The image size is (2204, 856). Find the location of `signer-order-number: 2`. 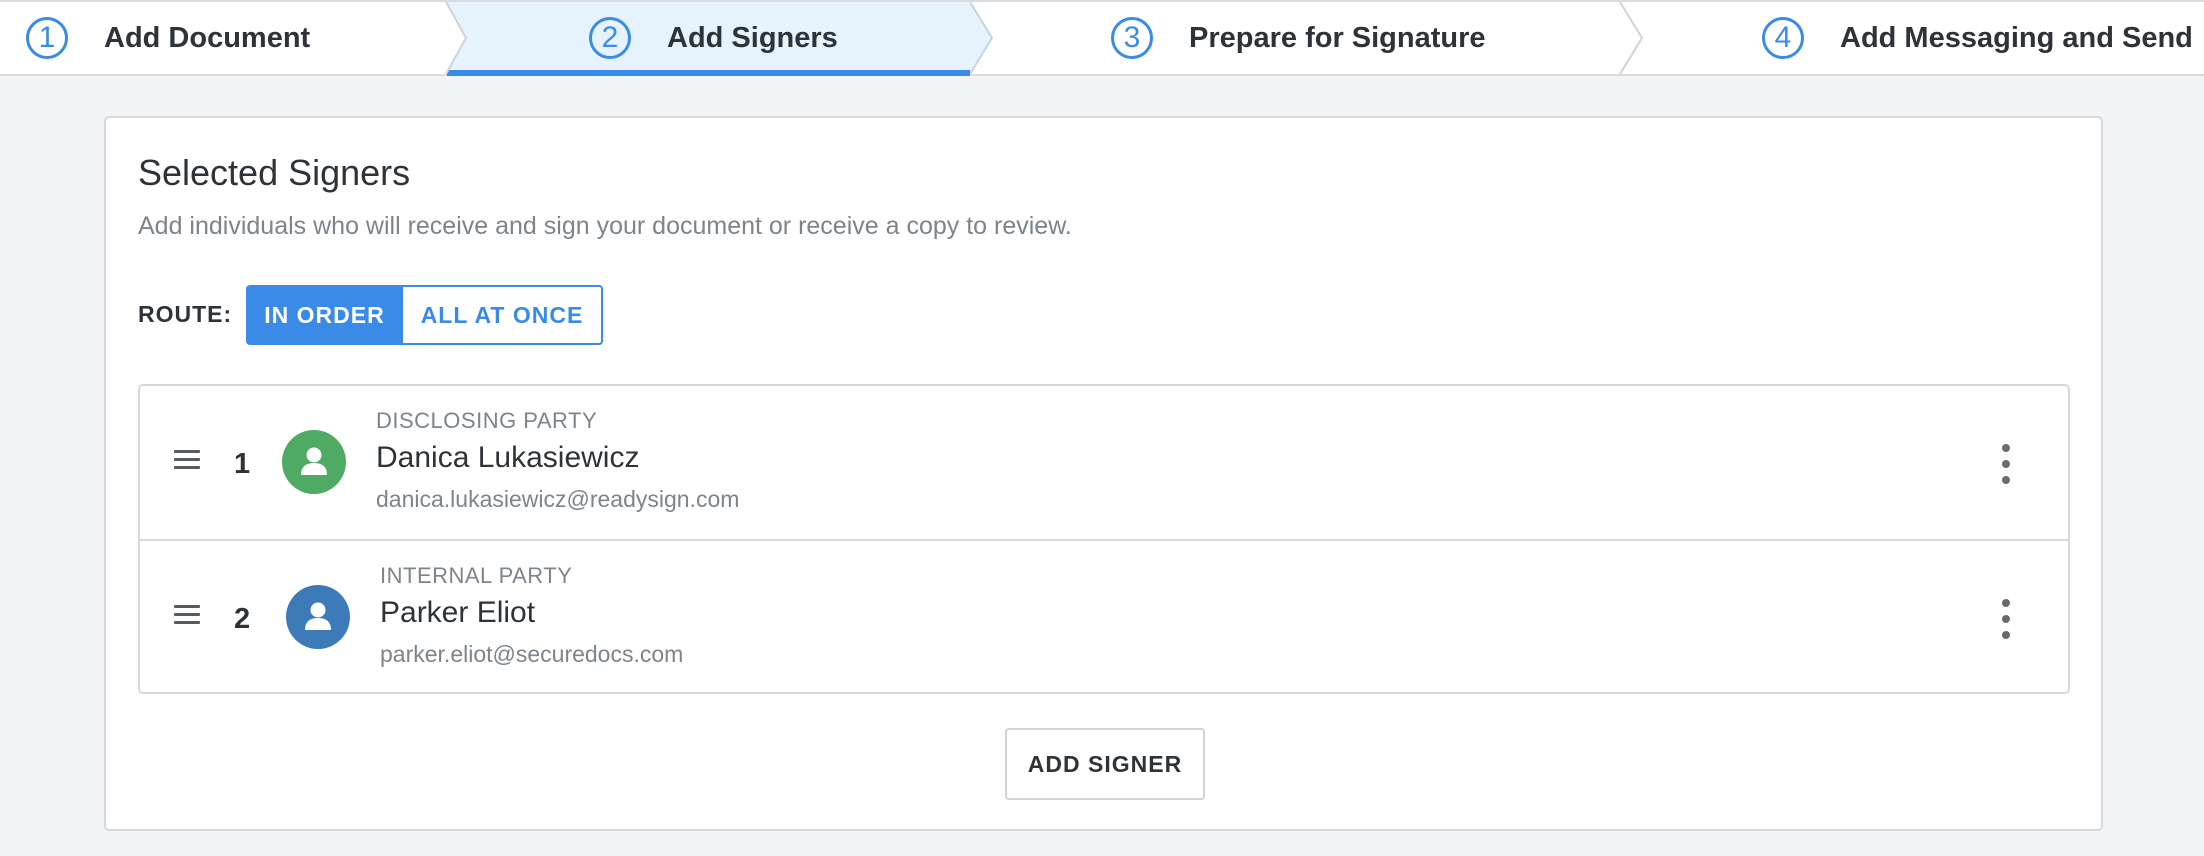

signer-order-number: 2 is located at coordinates (242, 619).